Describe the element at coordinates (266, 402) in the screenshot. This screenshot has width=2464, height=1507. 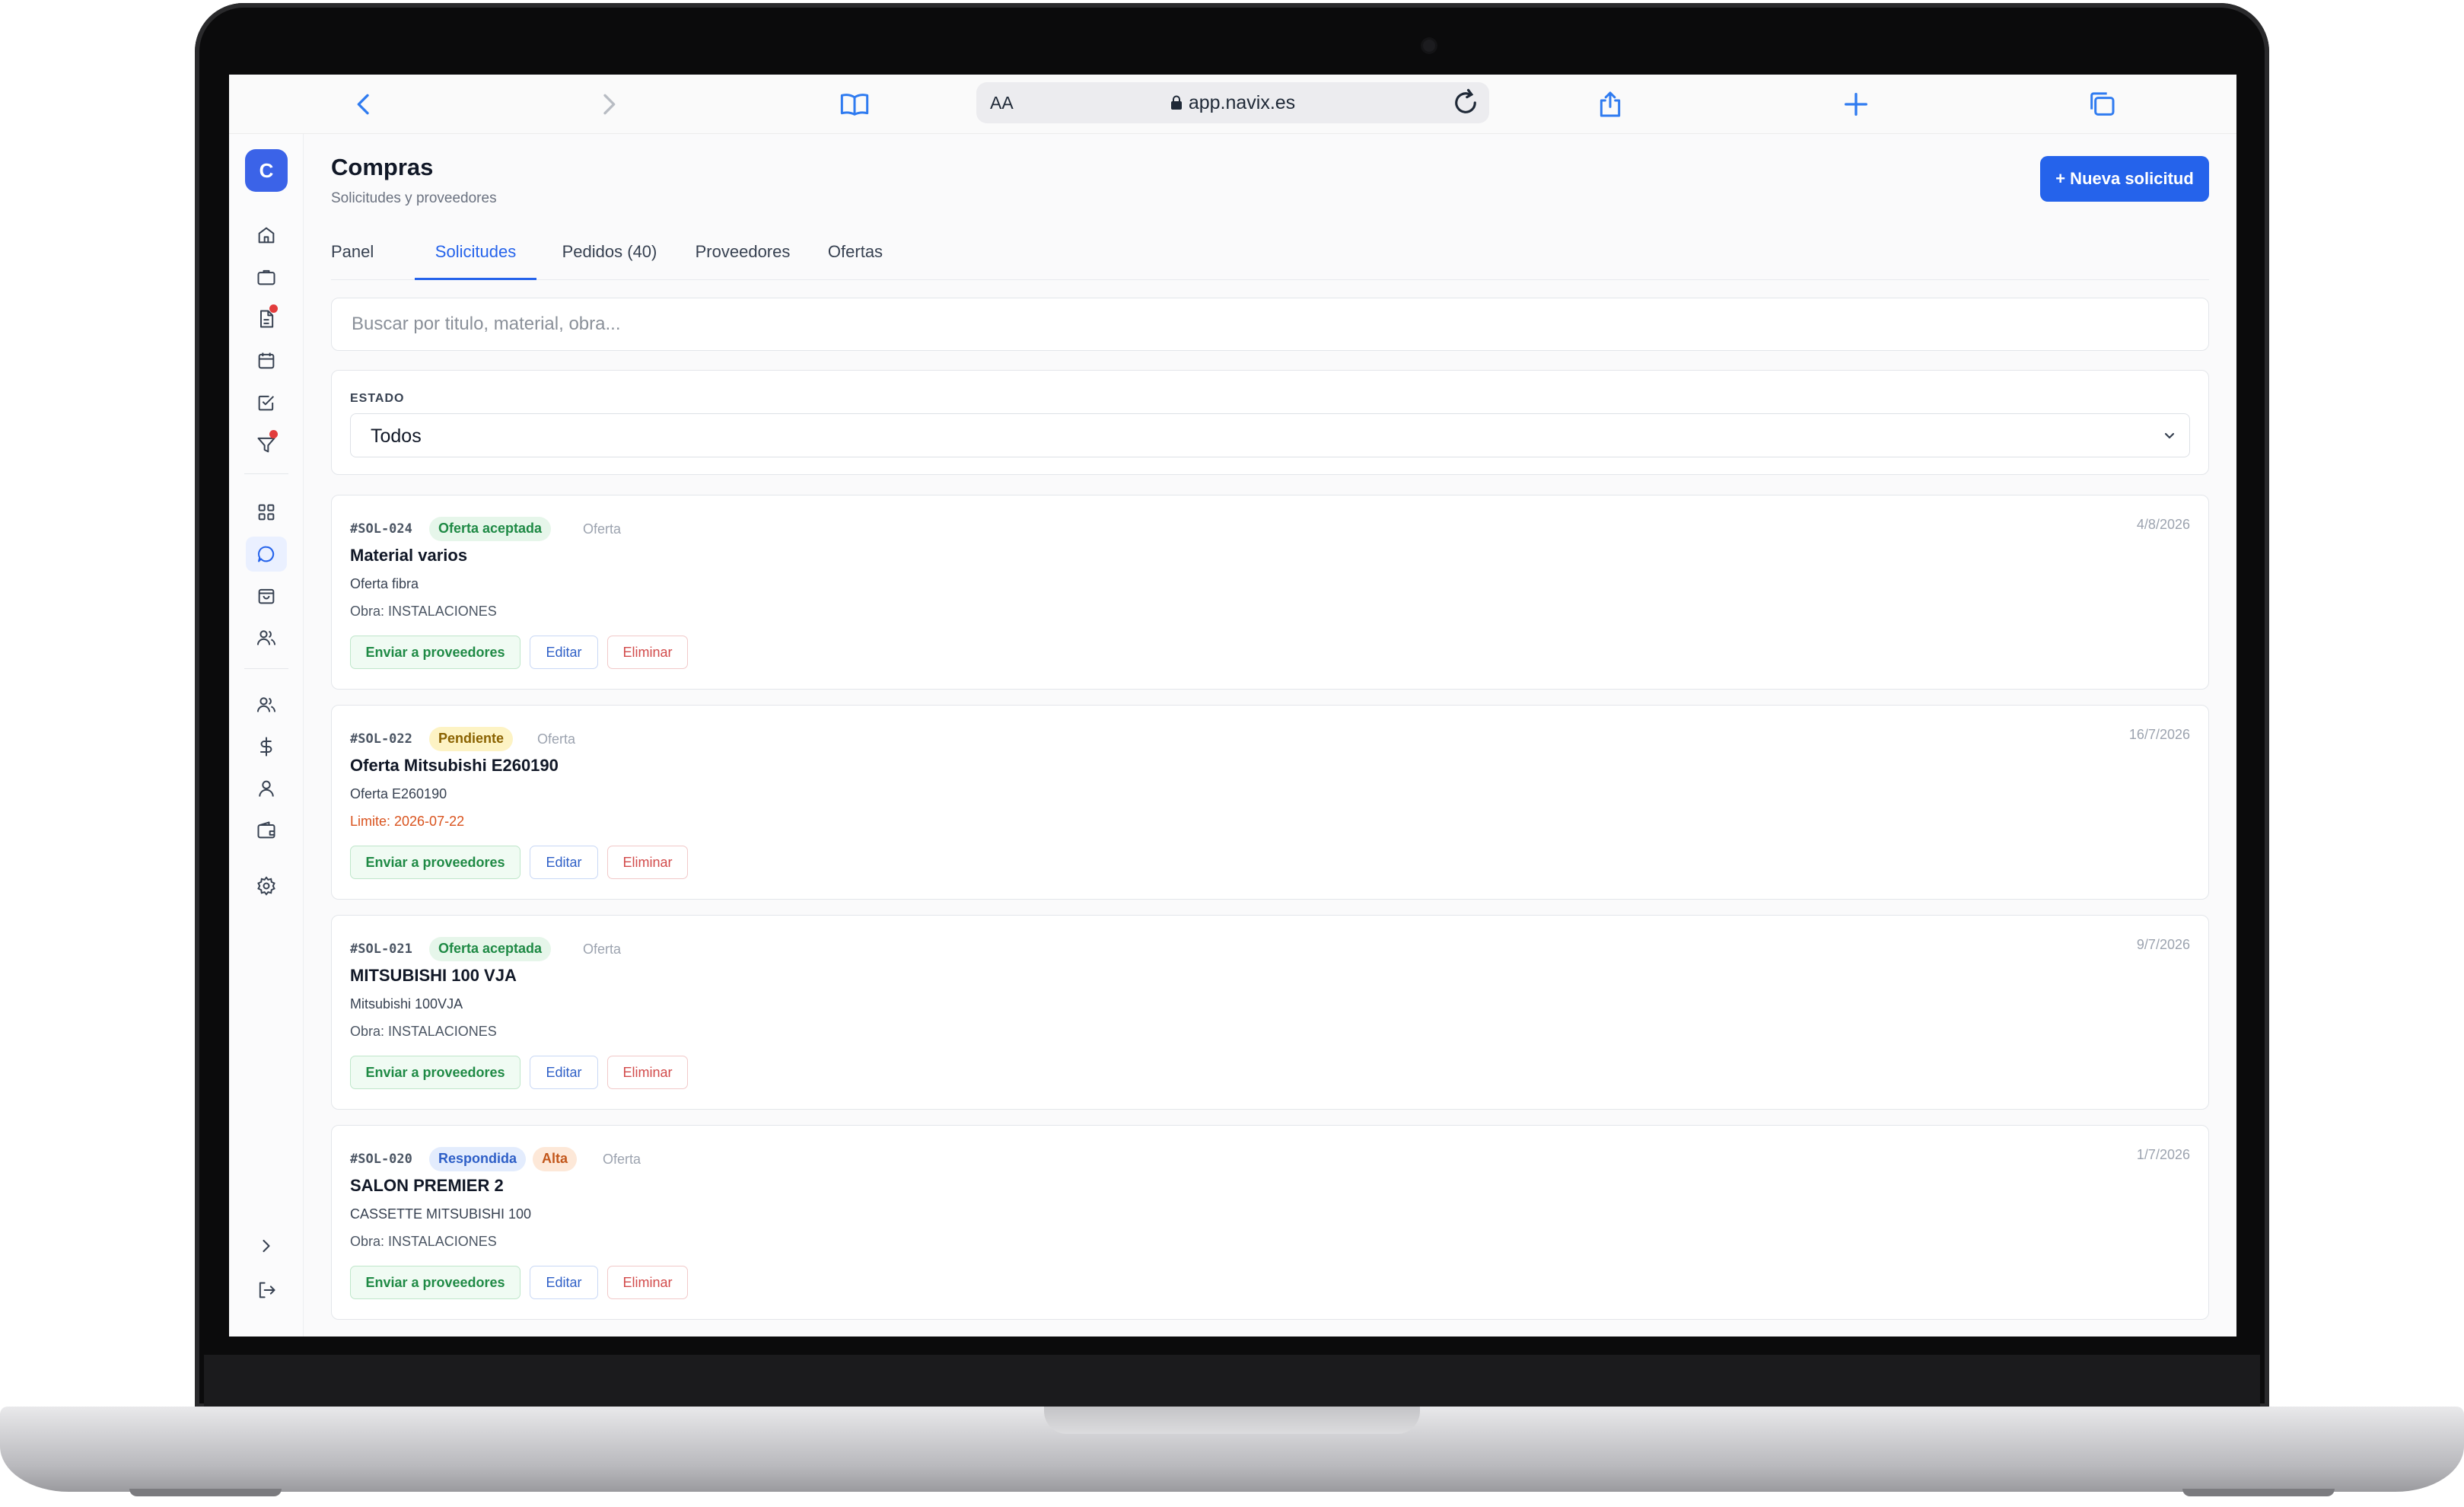
I see `checklist-icon` at that location.